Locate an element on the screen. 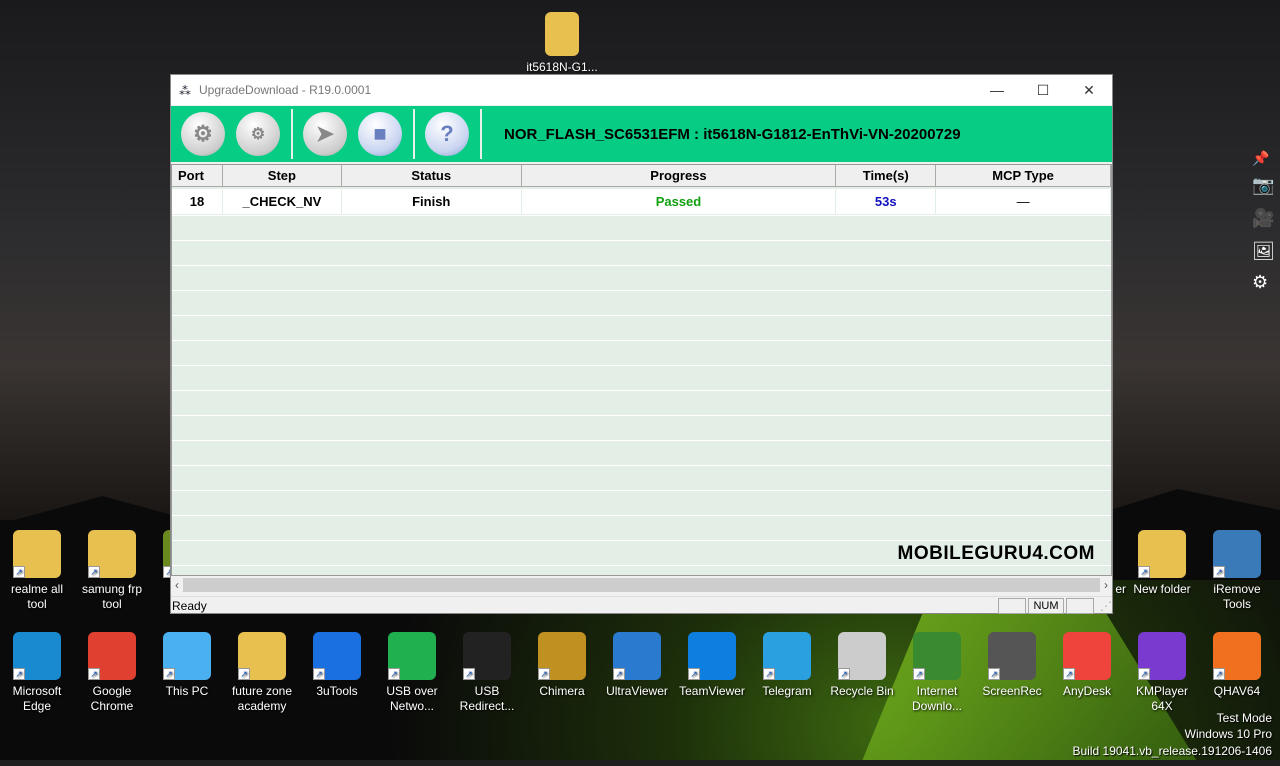 The width and height of the screenshot is (1280, 766). desktop-icon: ↗ ScreenRec is located at coordinates (1012, 665).